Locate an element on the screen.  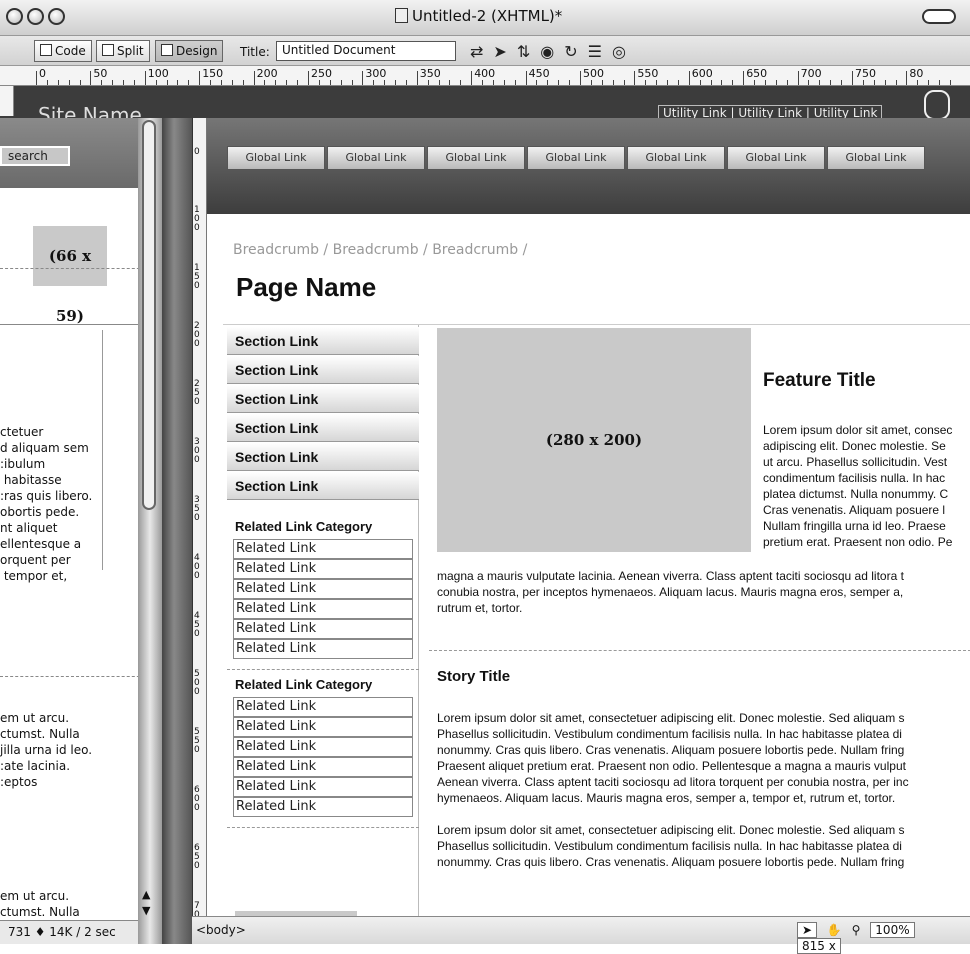
minimize-window-button is located at coordinates (35, 16).